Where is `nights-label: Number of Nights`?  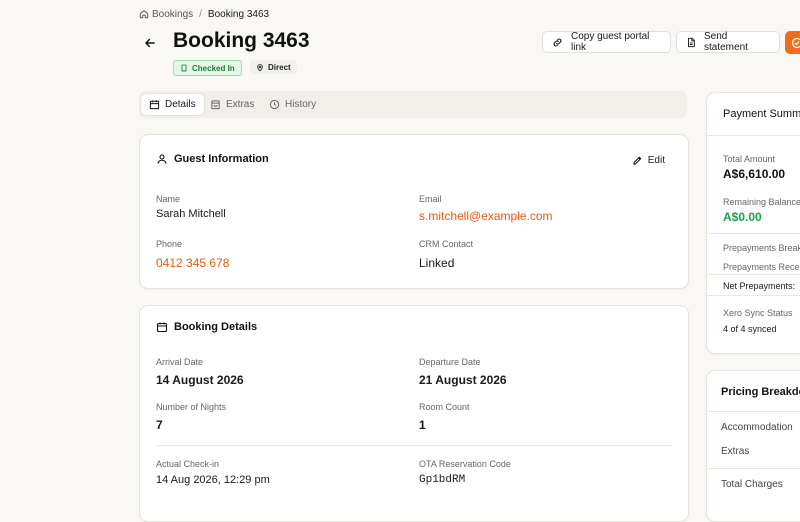 nights-label: Number of Nights is located at coordinates (191, 407).